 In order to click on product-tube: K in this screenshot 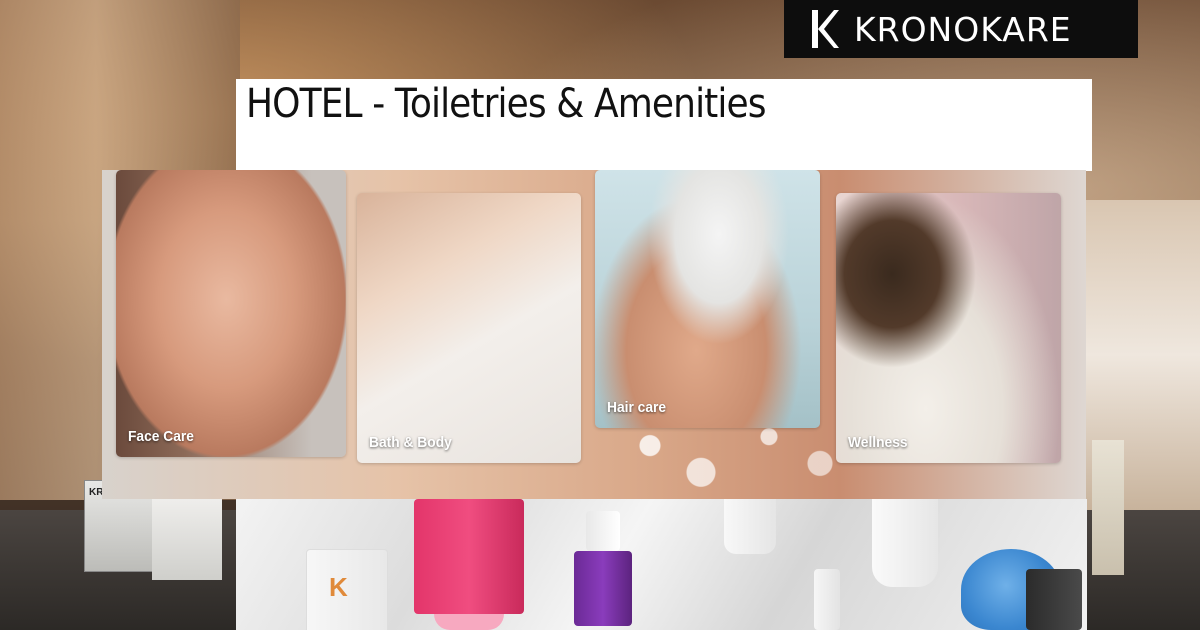, I will do `click(347, 589)`.